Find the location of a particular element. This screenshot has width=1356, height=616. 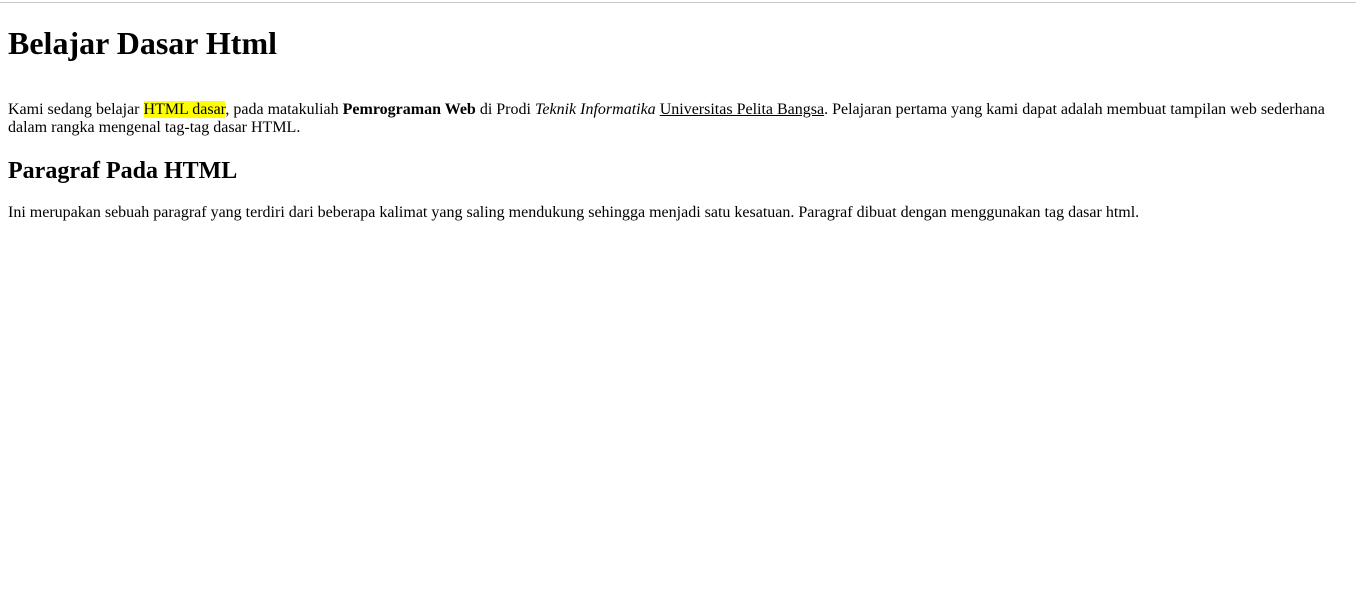

section-heading: Paragraf Pada HTML is located at coordinates (123, 171).